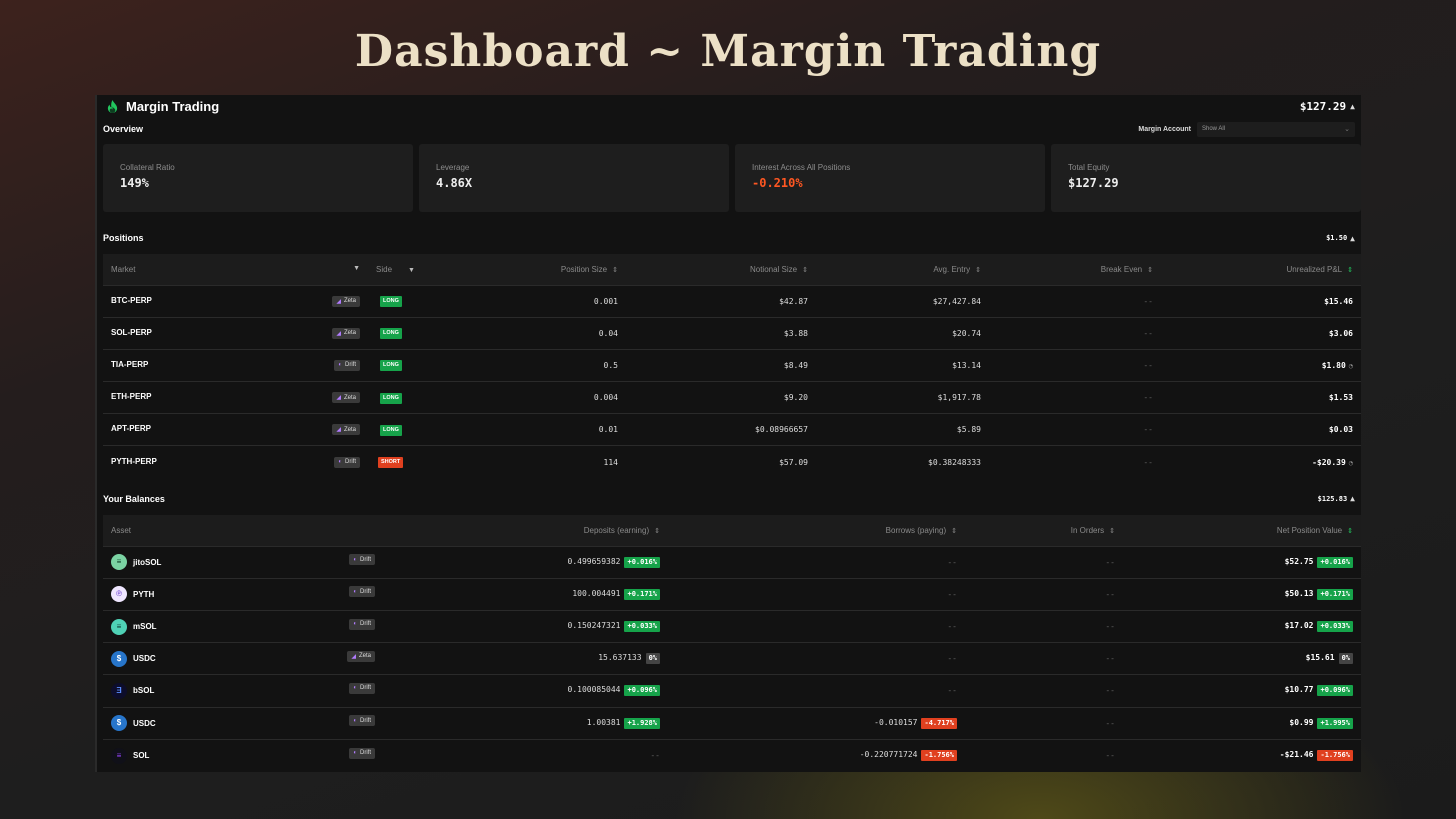 The width and height of the screenshot is (1456, 819). I want to click on borrow-amount: --, so click(816, 626).